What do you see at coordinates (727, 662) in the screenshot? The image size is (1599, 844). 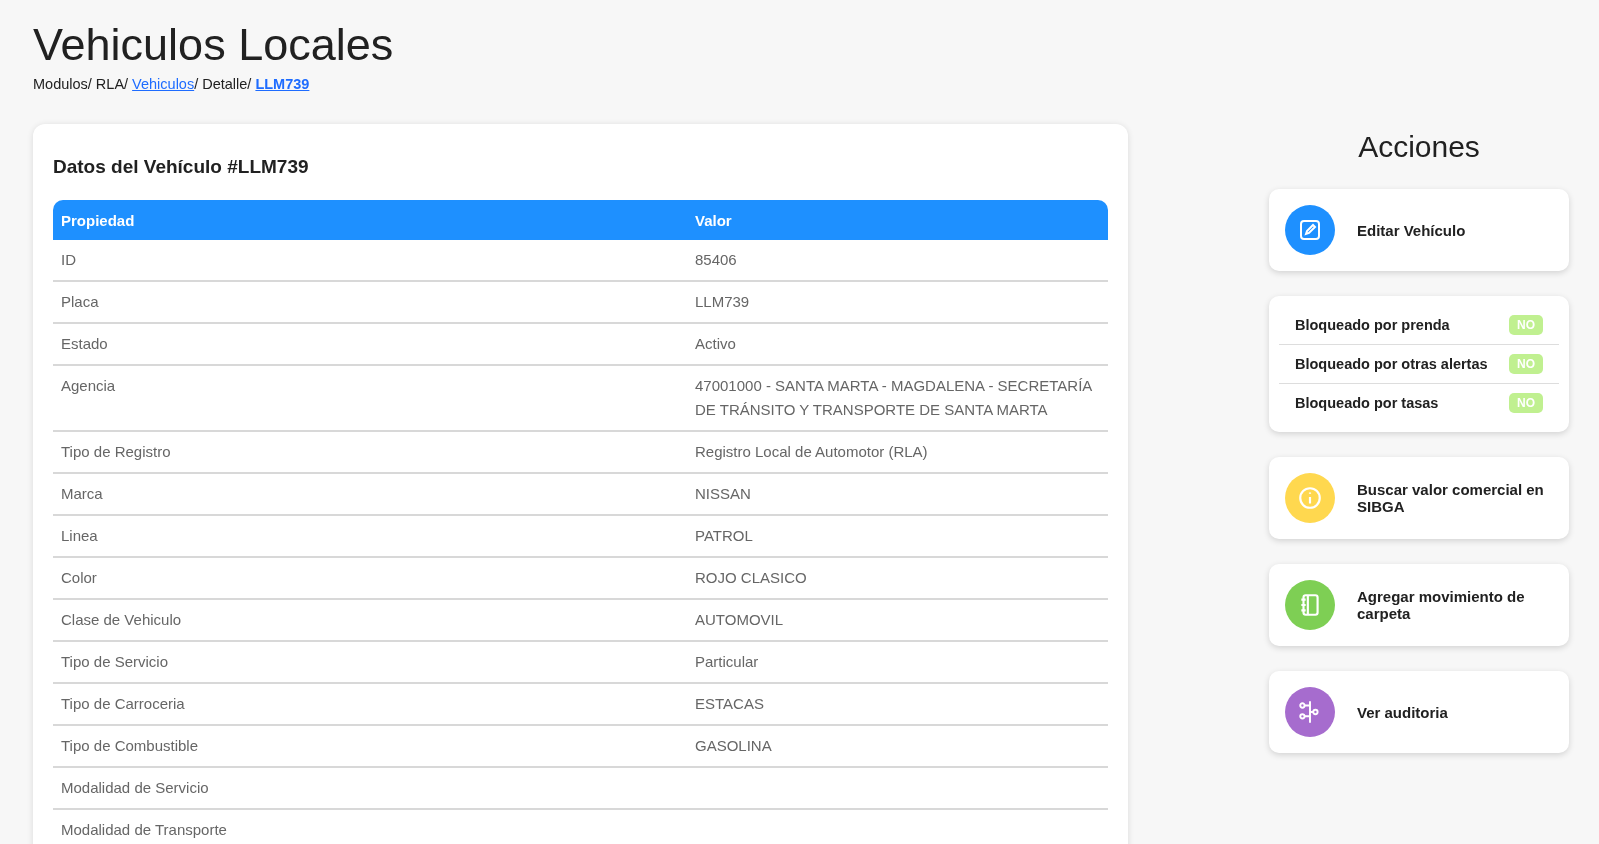 I see `table-cell-text: Particular` at bounding box center [727, 662].